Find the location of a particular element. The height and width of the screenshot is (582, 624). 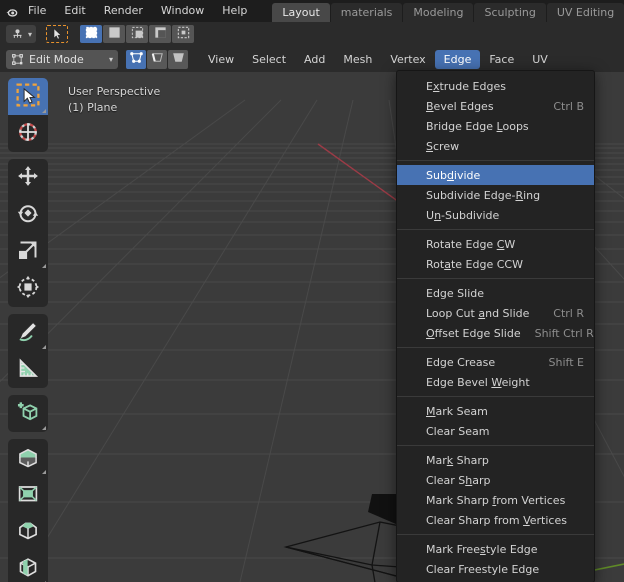

menu-item-label: Clear Seam is located at coordinates (458, 431).